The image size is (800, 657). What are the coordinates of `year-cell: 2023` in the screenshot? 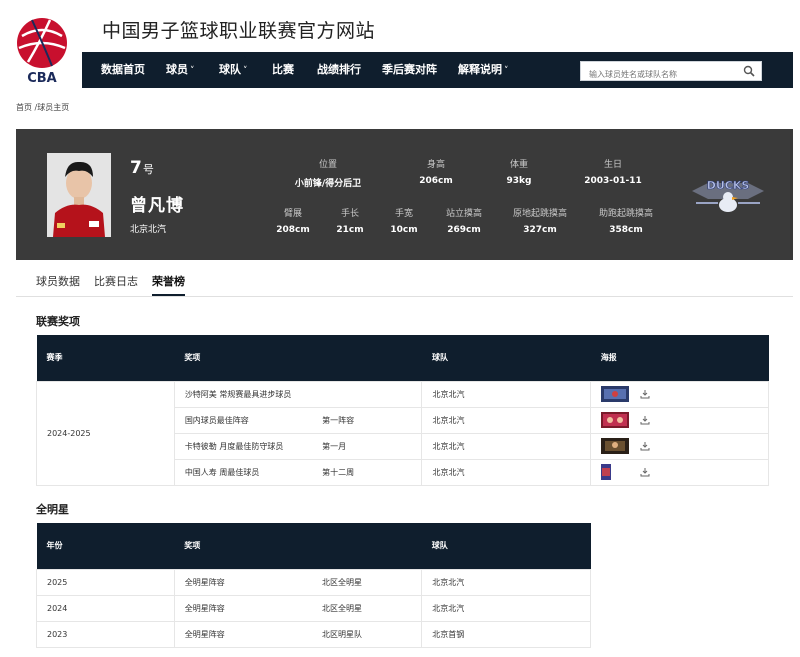 It's located at (105, 634).